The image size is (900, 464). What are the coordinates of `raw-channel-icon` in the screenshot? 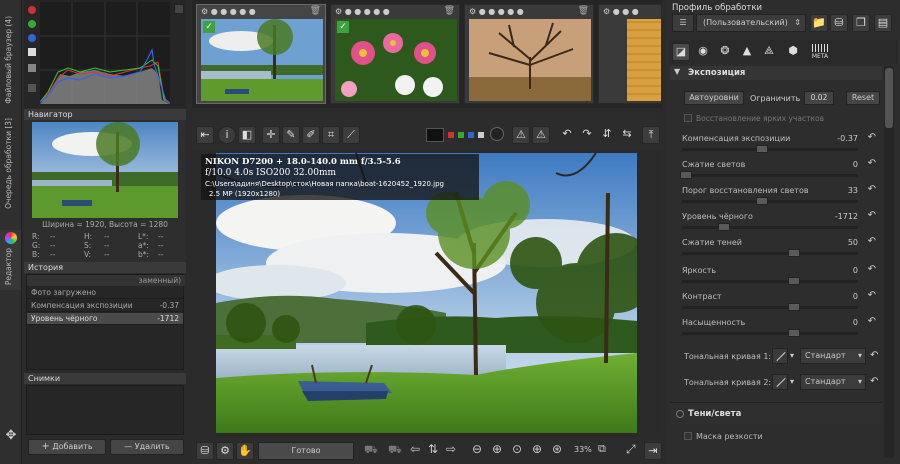 It's located at (32, 68).